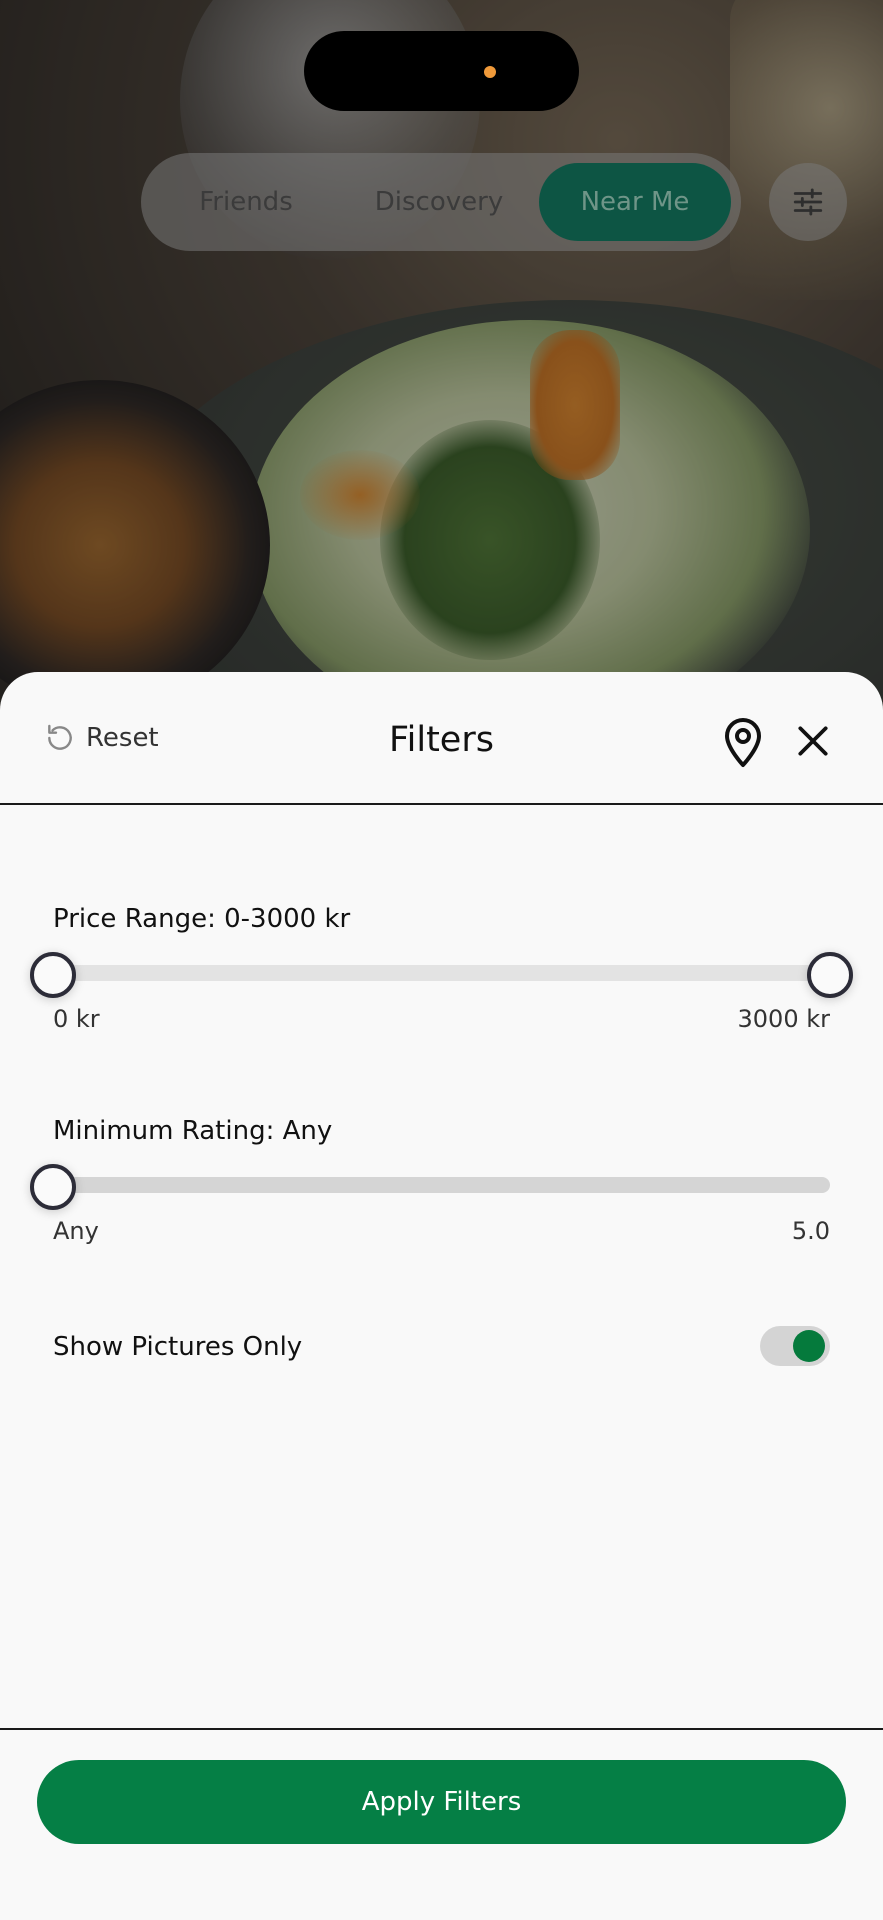  I want to click on show-pictures-only-toggle, so click(795, 1346).